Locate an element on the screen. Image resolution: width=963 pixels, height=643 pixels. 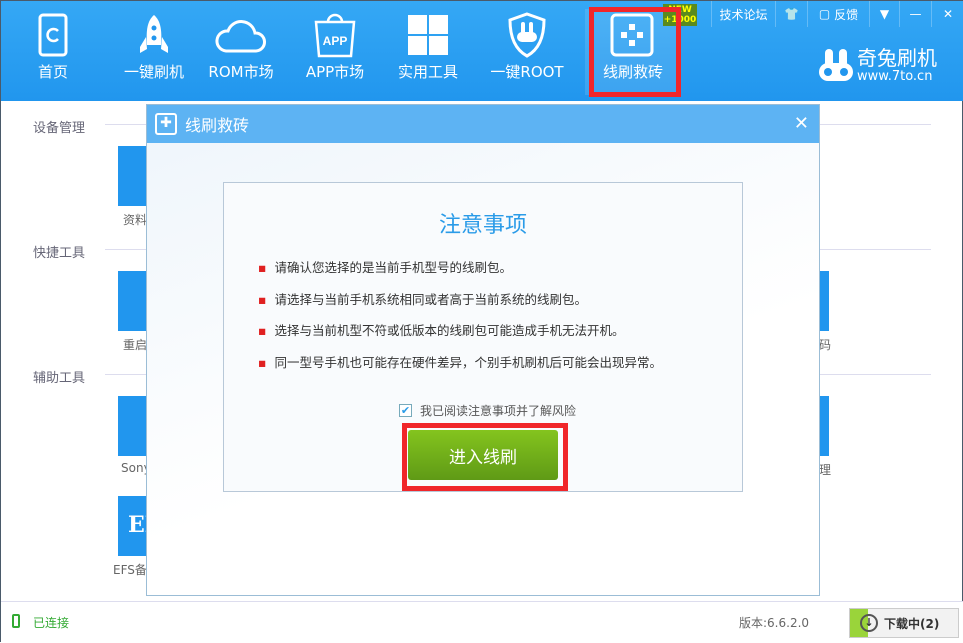
section-device: 设备管理 is located at coordinates (59, 128).